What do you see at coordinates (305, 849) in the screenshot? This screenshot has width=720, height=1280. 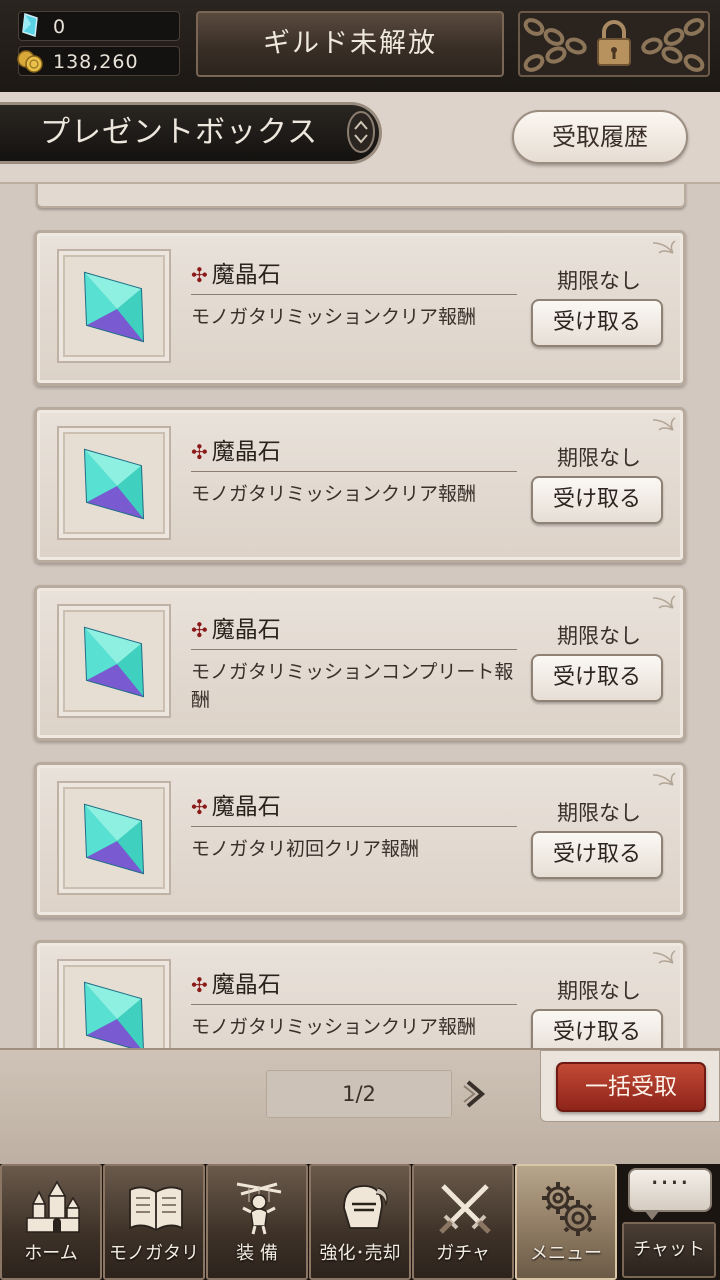 I see `item-description: モノガタリ初回クリア報酬` at bounding box center [305, 849].